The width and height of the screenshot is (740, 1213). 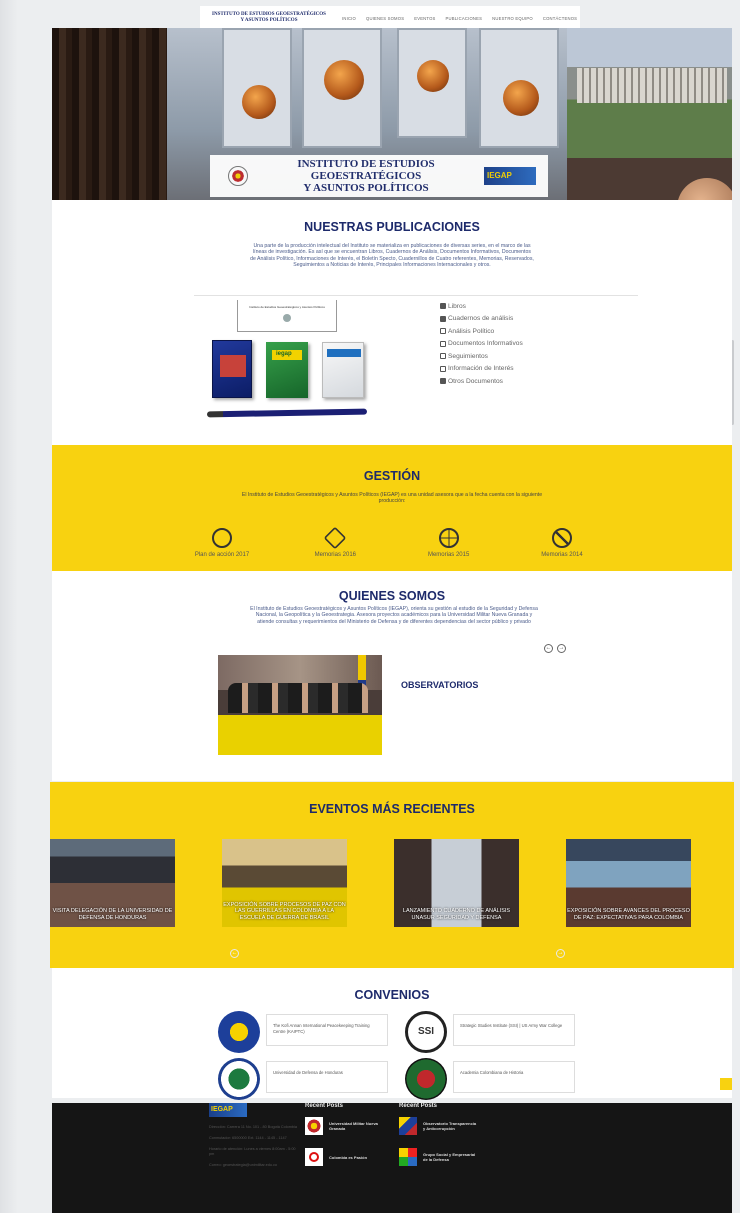 What do you see at coordinates (457, 306) in the screenshot?
I see `pub-item-label: Libros` at bounding box center [457, 306].